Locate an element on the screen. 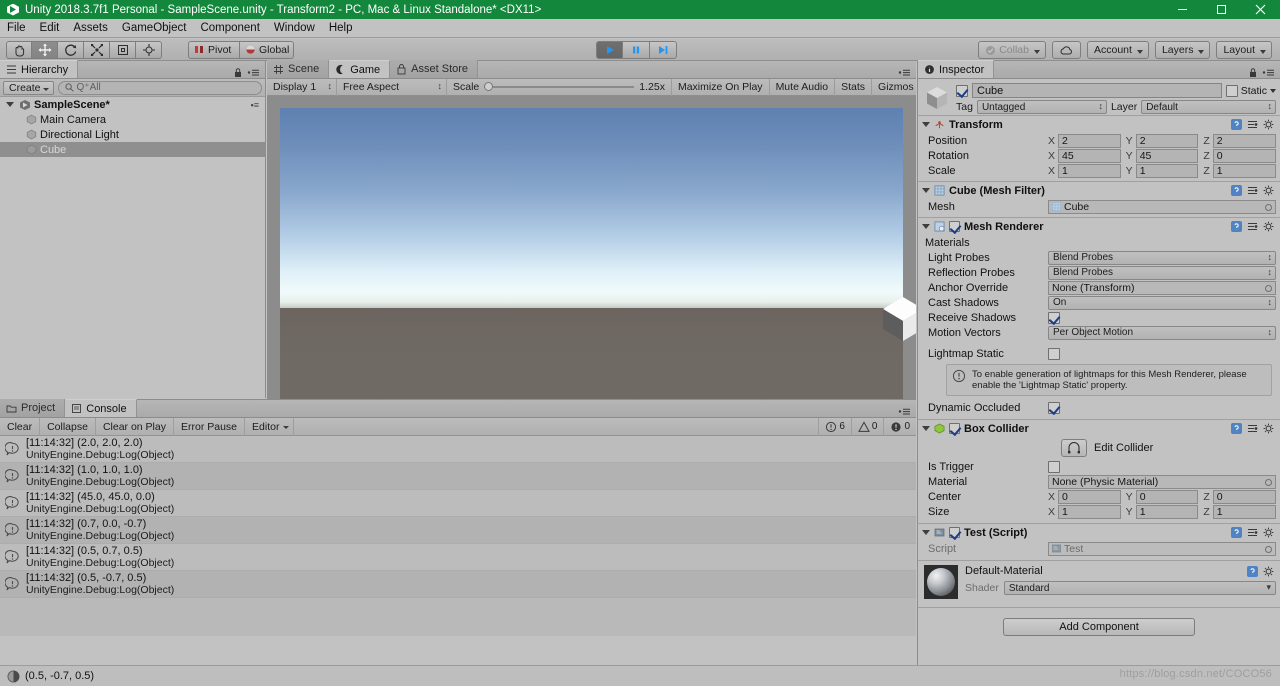  hand-tool-button is located at coordinates (19, 49).